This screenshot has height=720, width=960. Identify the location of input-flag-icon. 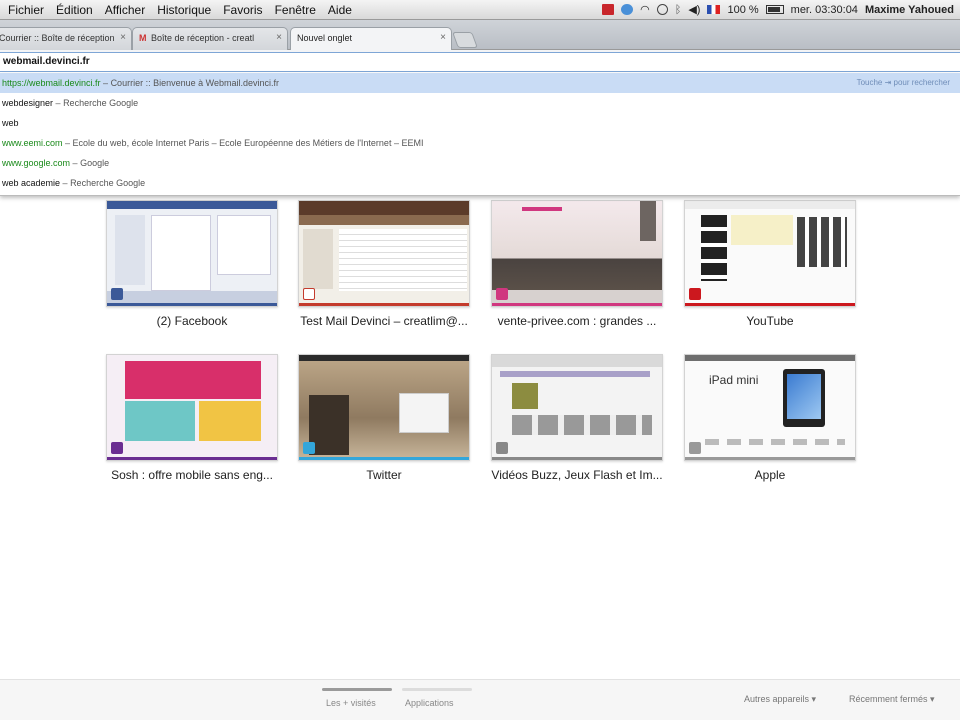
(714, 9).